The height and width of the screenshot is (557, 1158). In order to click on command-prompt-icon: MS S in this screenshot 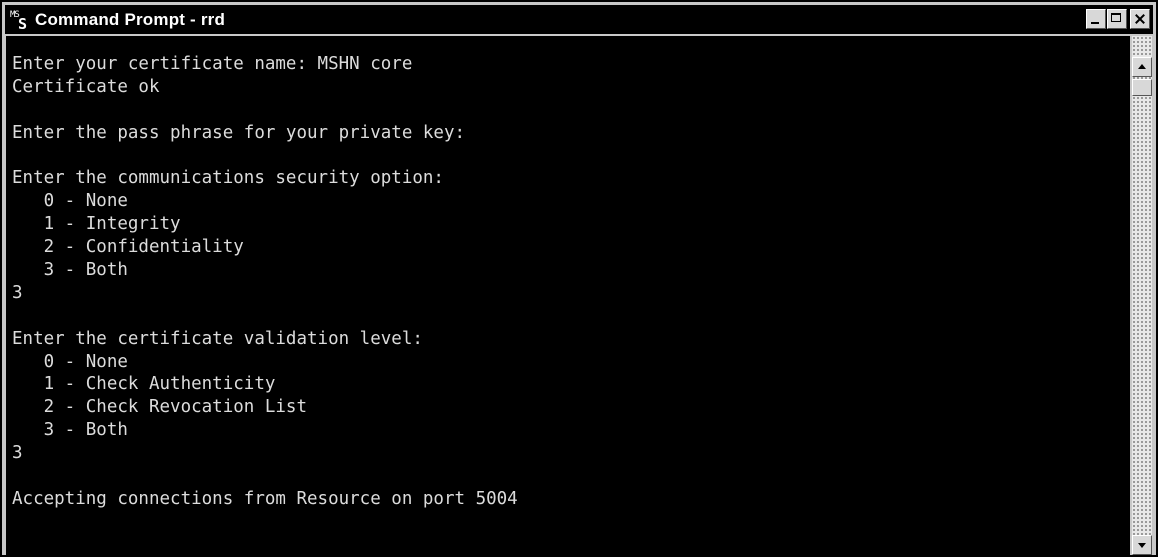, I will do `click(21, 21)`.